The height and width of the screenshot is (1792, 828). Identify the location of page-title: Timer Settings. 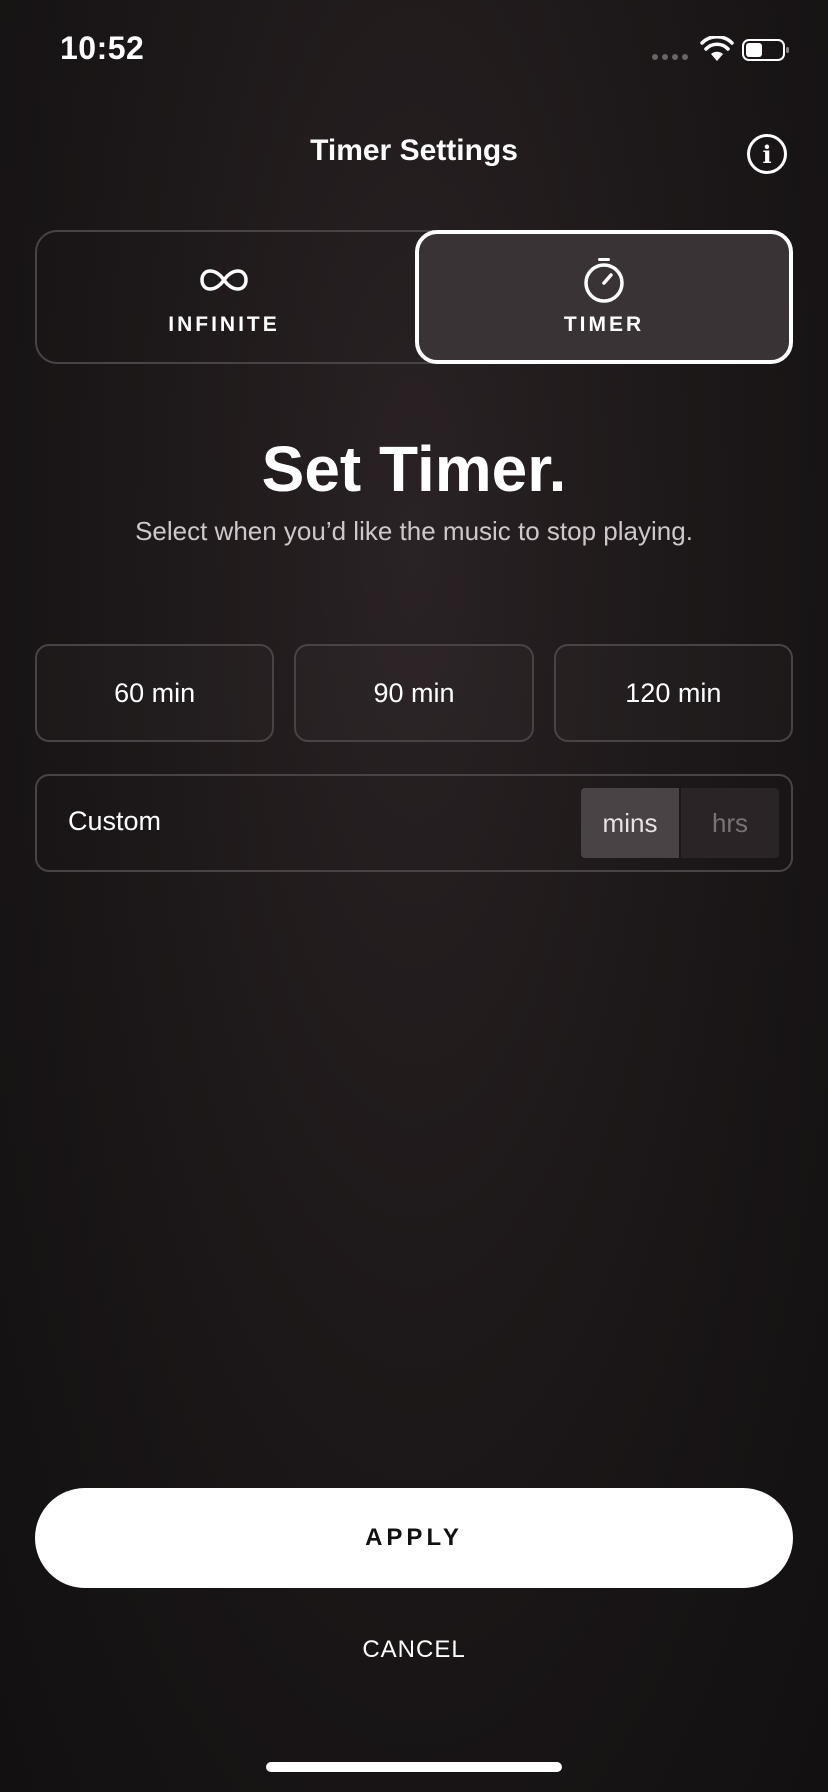
(414, 150).